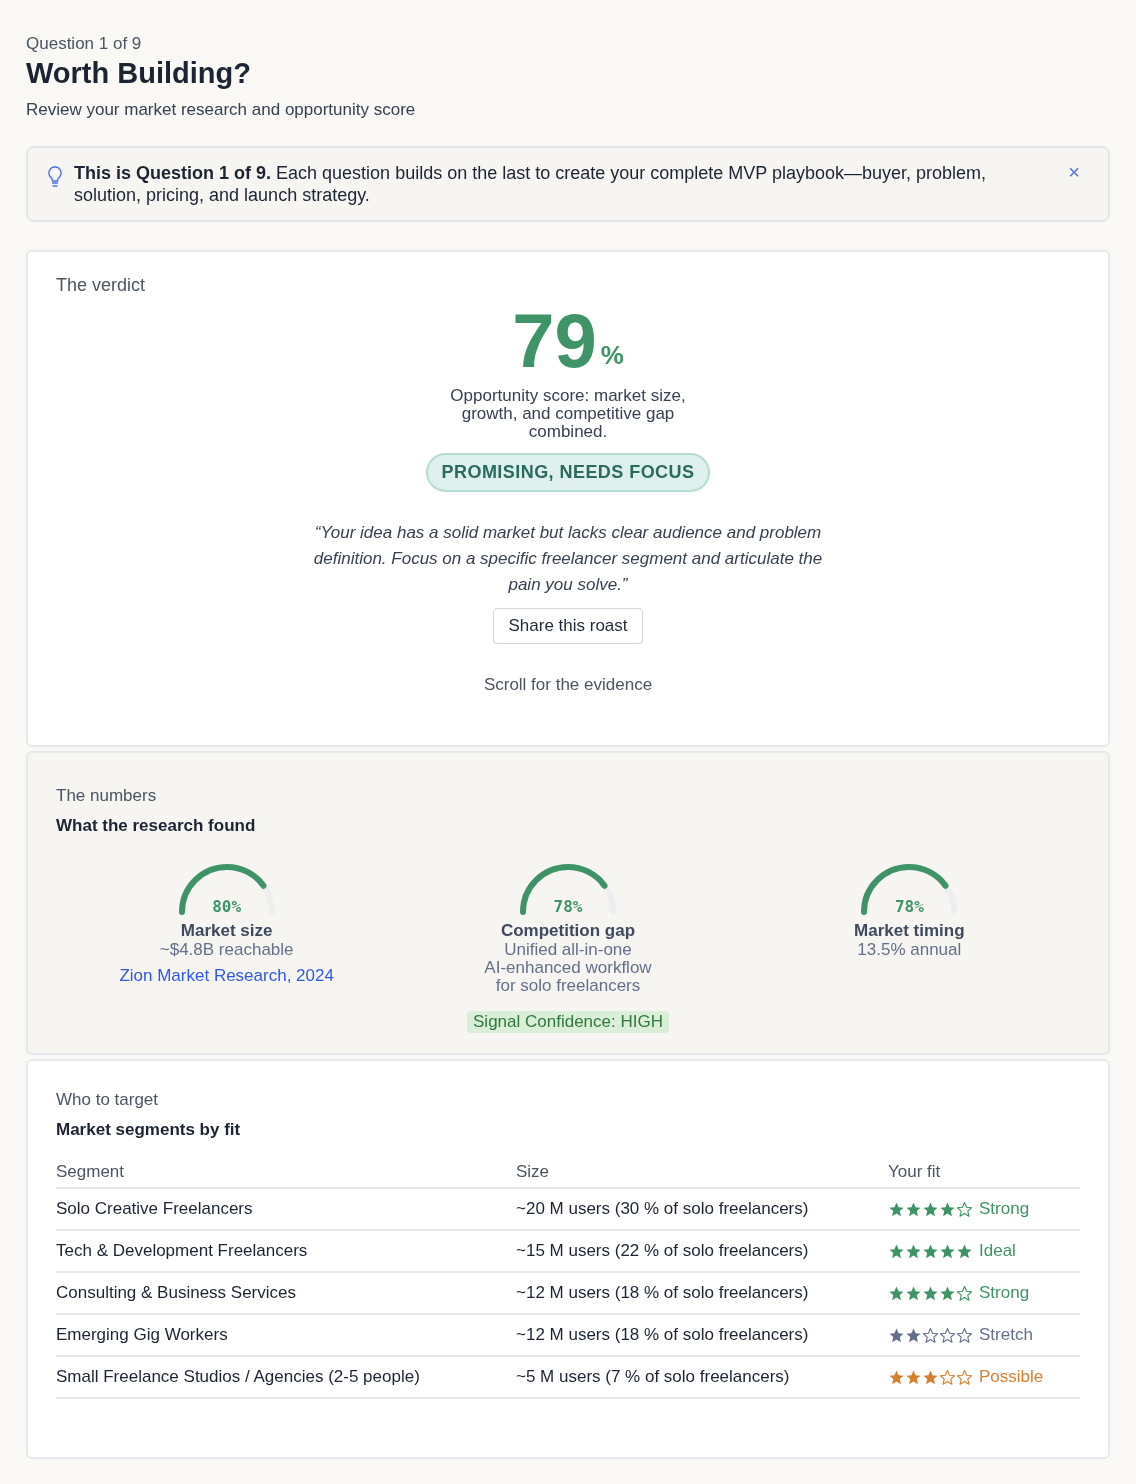 The width and height of the screenshot is (1136, 1484). Describe the element at coordinates (554, 341) in the screenshot. I see `score-value: 79` at that location.